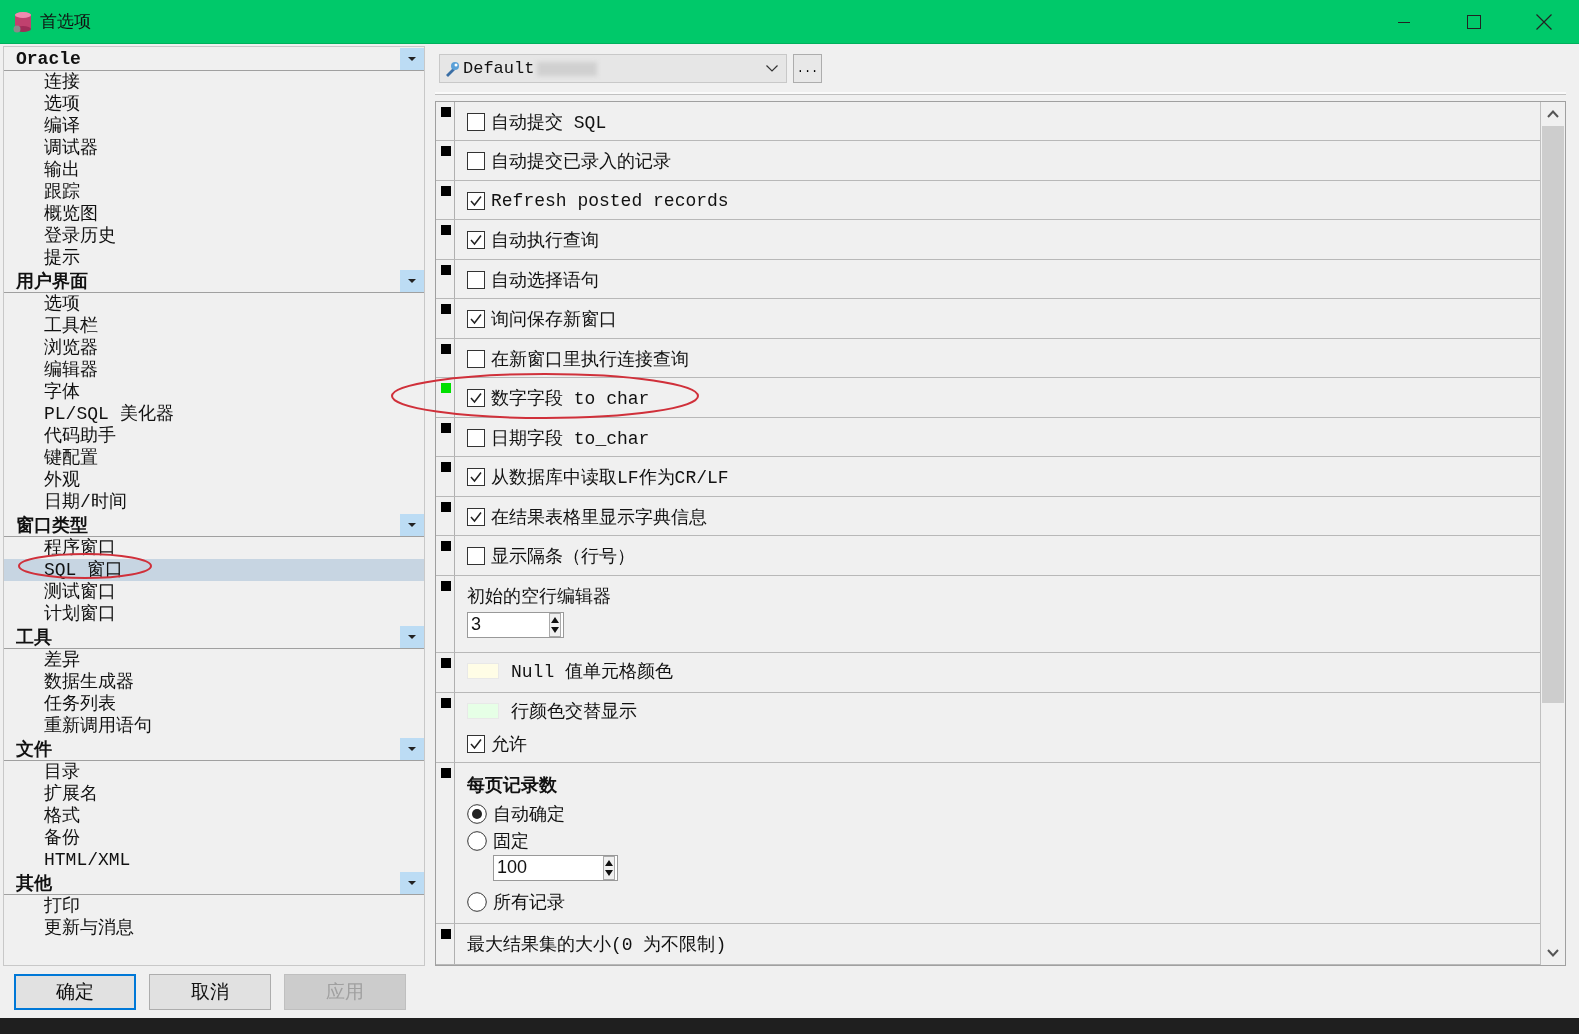  I want to click on scrollbar-thumb, so click(1553, 414).